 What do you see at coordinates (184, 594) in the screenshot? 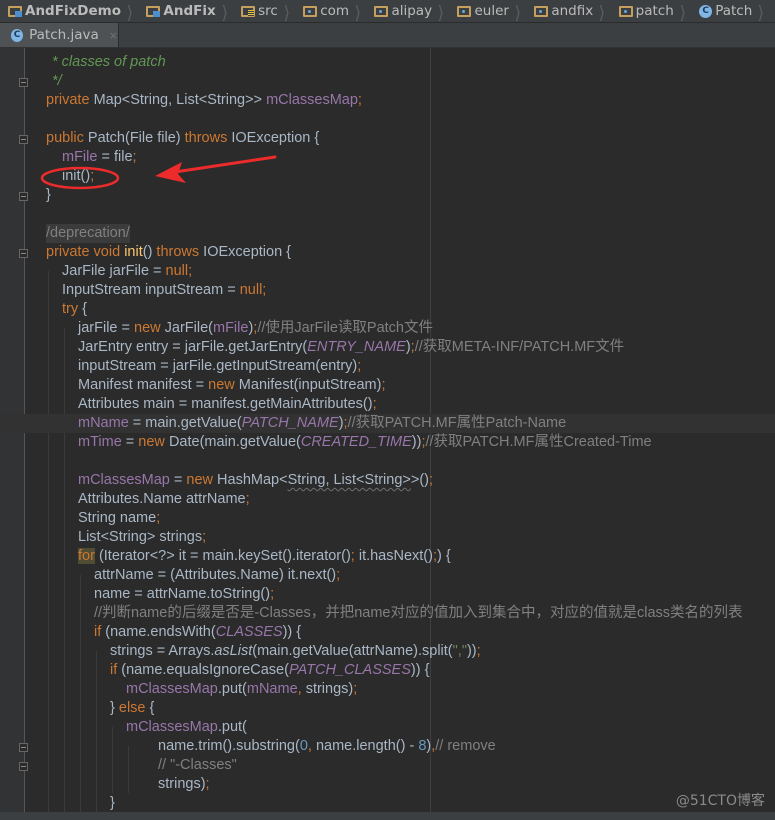
I see `code-line: name = attrName.toString();` at bounding box center [184, 594].